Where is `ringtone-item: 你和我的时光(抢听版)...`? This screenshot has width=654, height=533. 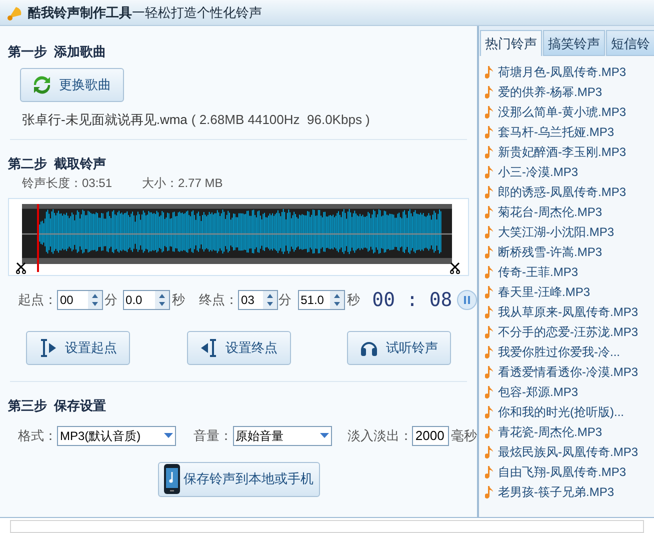
ringtone-item: 你和我的时光(抢听版)... is located at coordinates (561, 412).